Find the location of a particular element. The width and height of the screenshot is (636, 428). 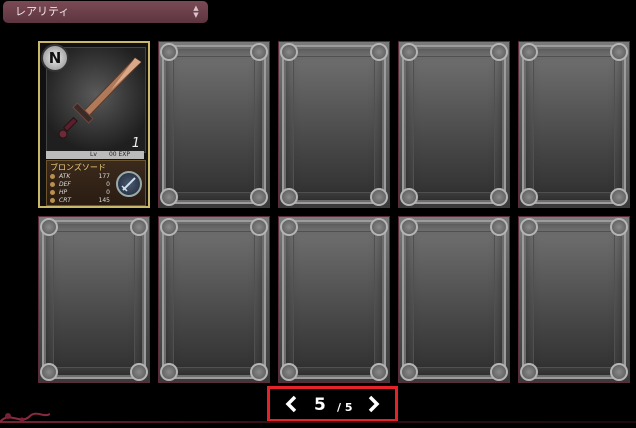

rarity-dropdown: レアリティ ▲ ▼ is located at coordinates (105, 12).